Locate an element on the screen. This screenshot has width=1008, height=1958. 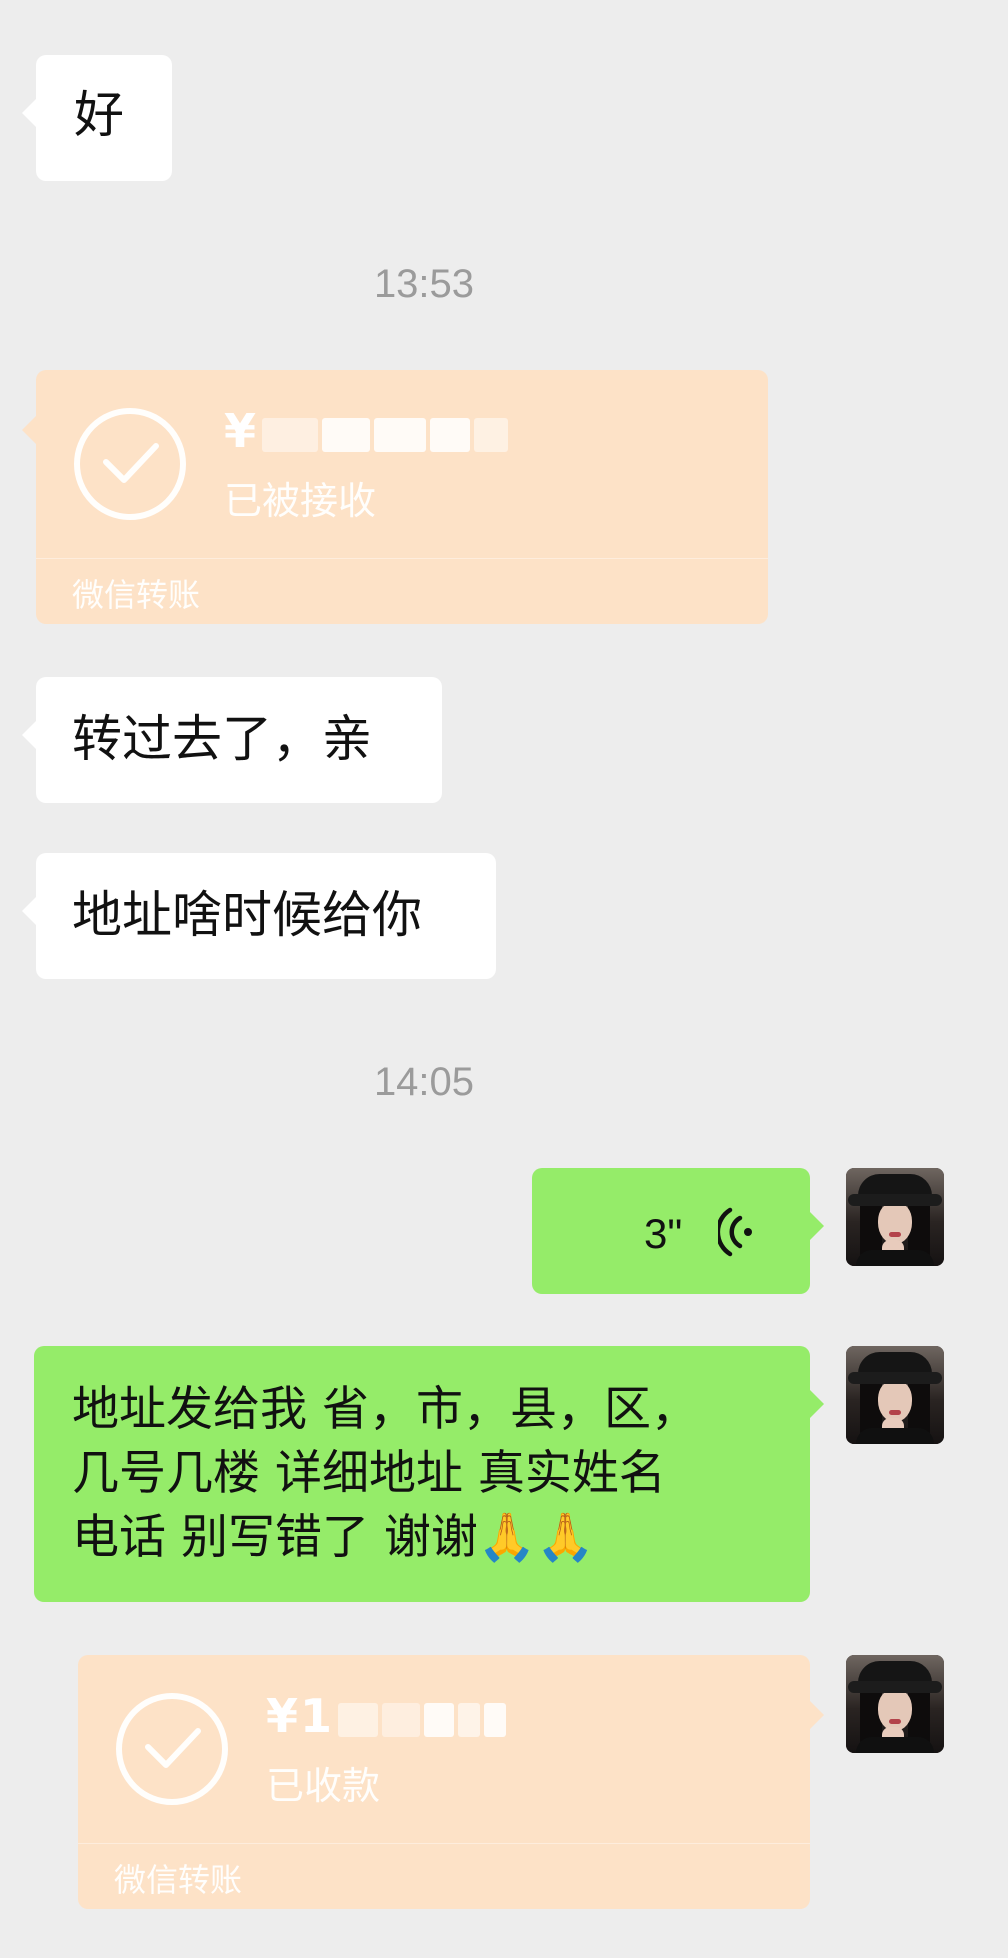
voice-duration: 3" is located at coordinates (663, 1233).